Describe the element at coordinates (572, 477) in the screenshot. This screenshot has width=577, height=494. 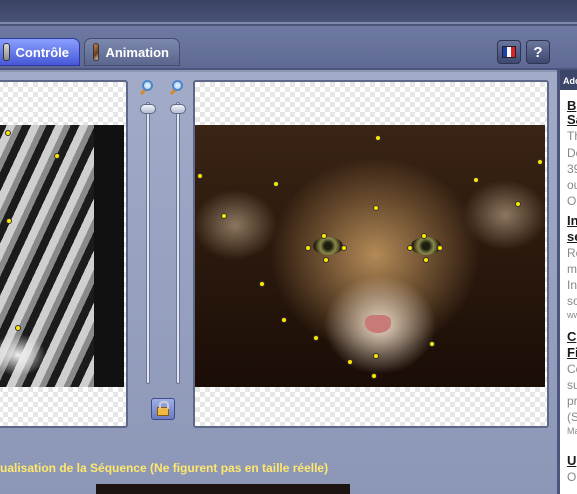
I see `sidebar-text: O` at that location.